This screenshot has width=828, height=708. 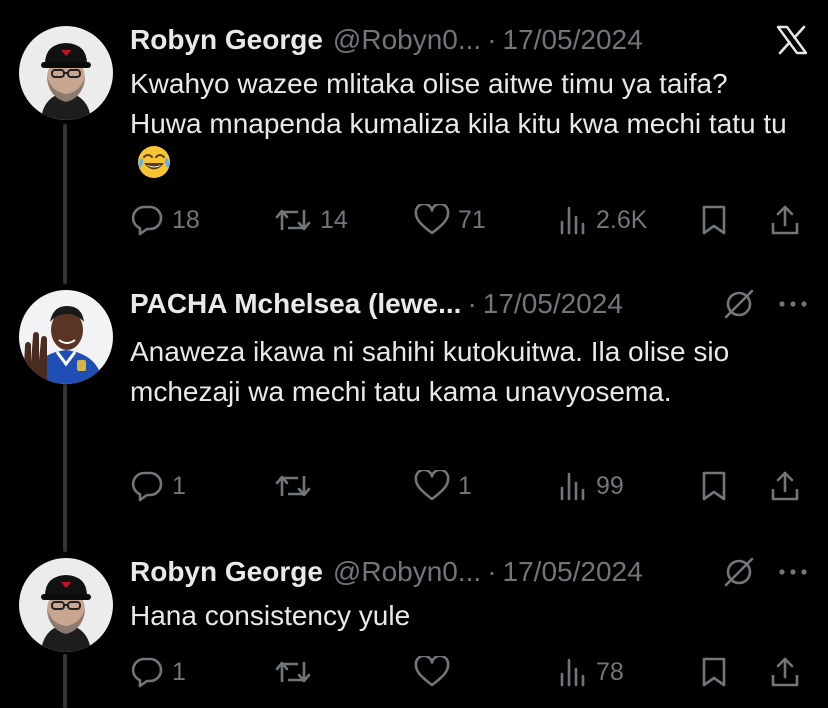 I want to click on like-button: 1, so click(x=443, y=486).